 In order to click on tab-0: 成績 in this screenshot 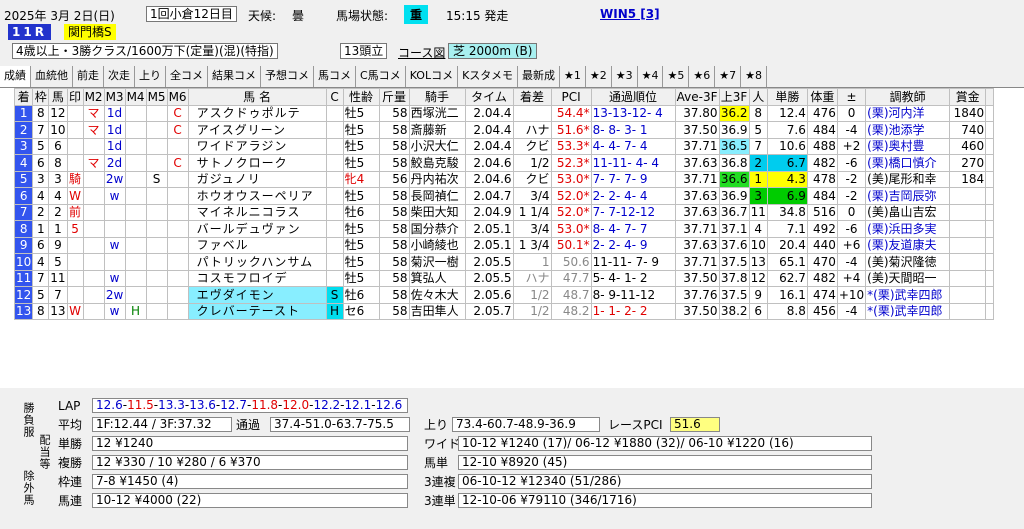, I will do `click(15, 76)`.